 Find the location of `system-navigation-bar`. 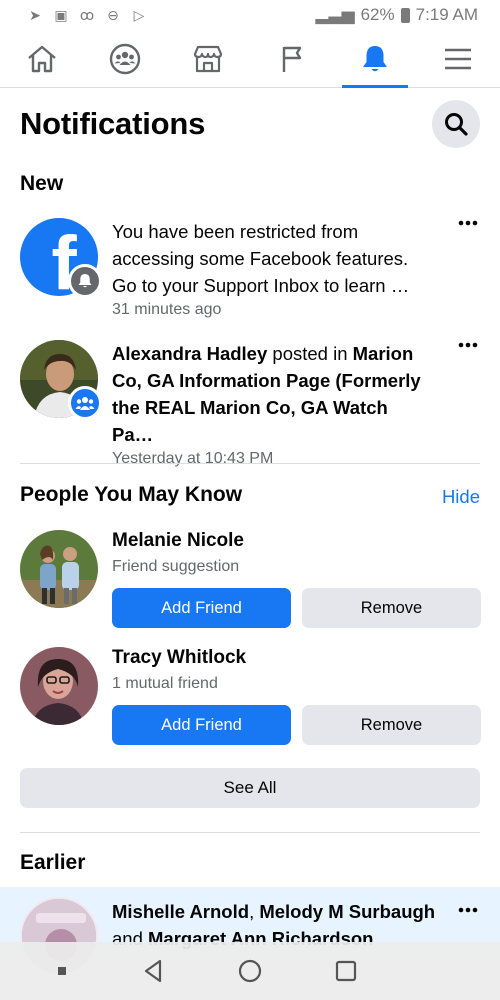

system-navigation-bar is located at coordinates (250, 971).